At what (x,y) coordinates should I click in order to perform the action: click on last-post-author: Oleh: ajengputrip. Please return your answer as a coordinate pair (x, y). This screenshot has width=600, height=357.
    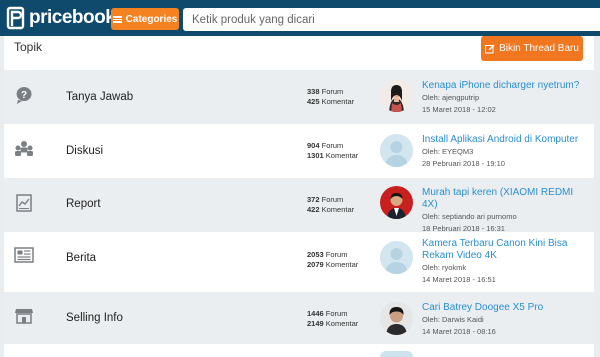
    Looking at the image, I should click on (451, 97).